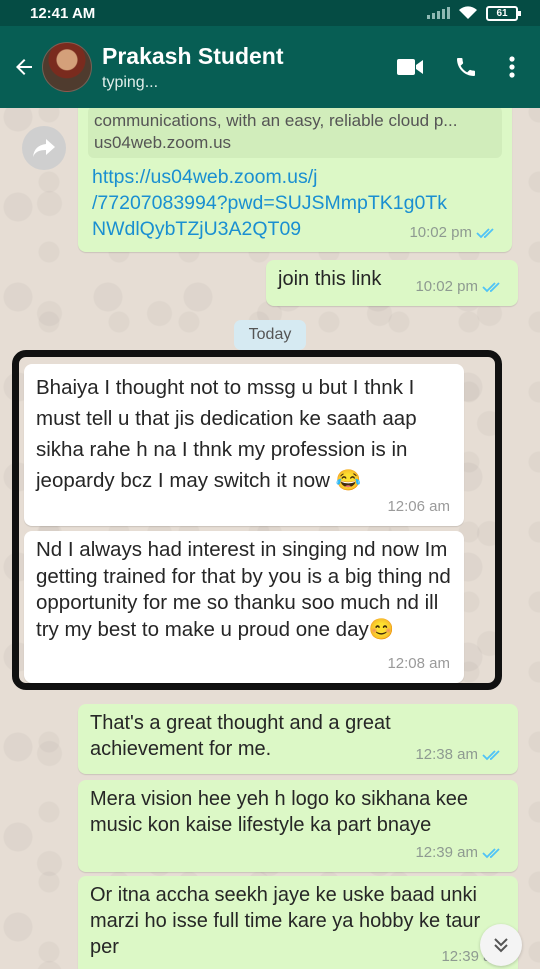 Image resolution: width=540 pixels, height=969 pixels. Describe the element at coordinates (193, 56) in the screenshot. I see `contact-name: Prakash Student` at that location.